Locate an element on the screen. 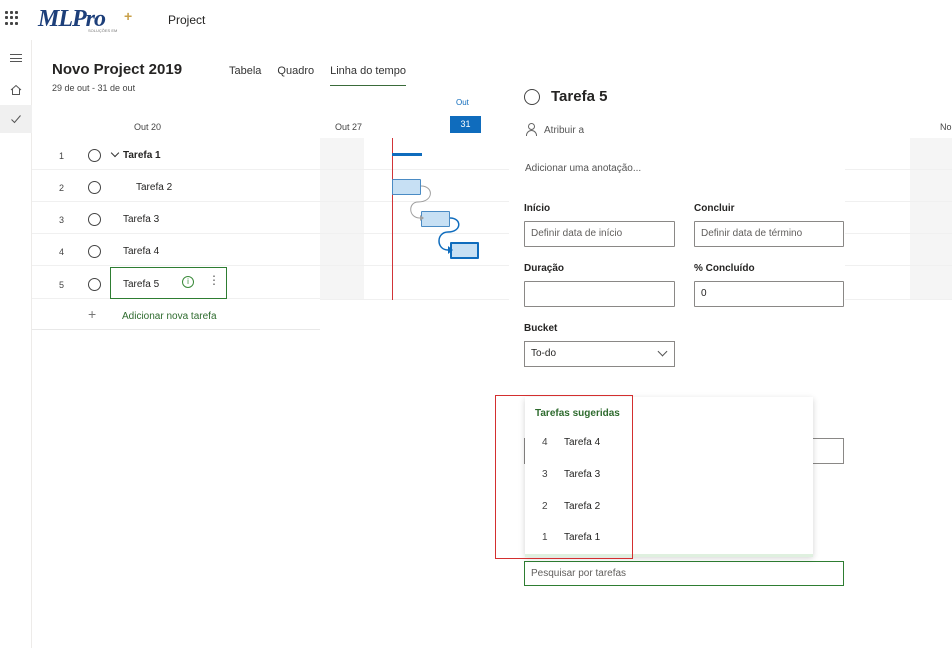 The height and width of the screenshot is (648, 952). table-row: 5 Tarefa 5 i ⋮ is located at coordinates (176, 283).